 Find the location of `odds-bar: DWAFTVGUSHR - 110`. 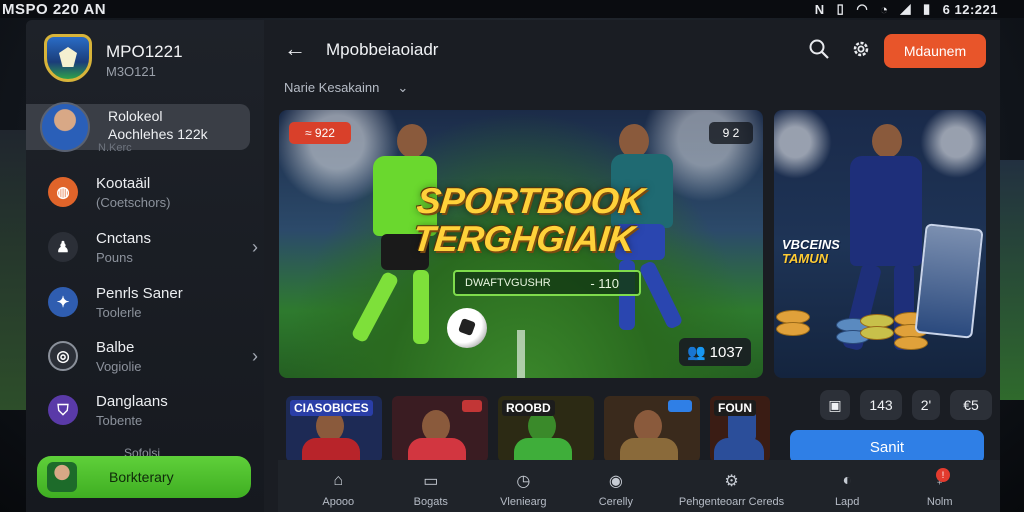

odds-bar: DWAFTVGUSHR - 110 is located at coordinates (547, 283).